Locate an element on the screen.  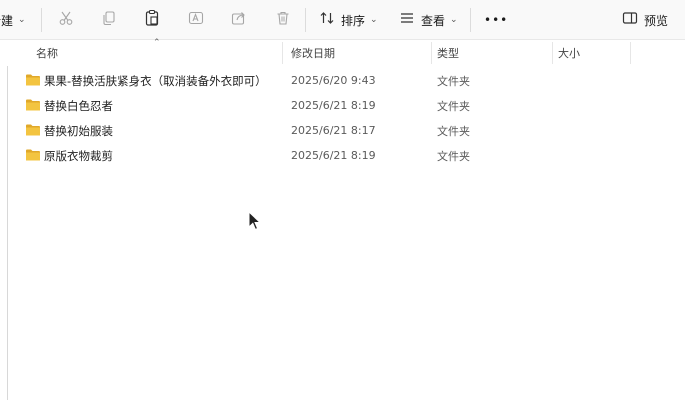
new-label: 新建 is located at coordinates (7, 20).